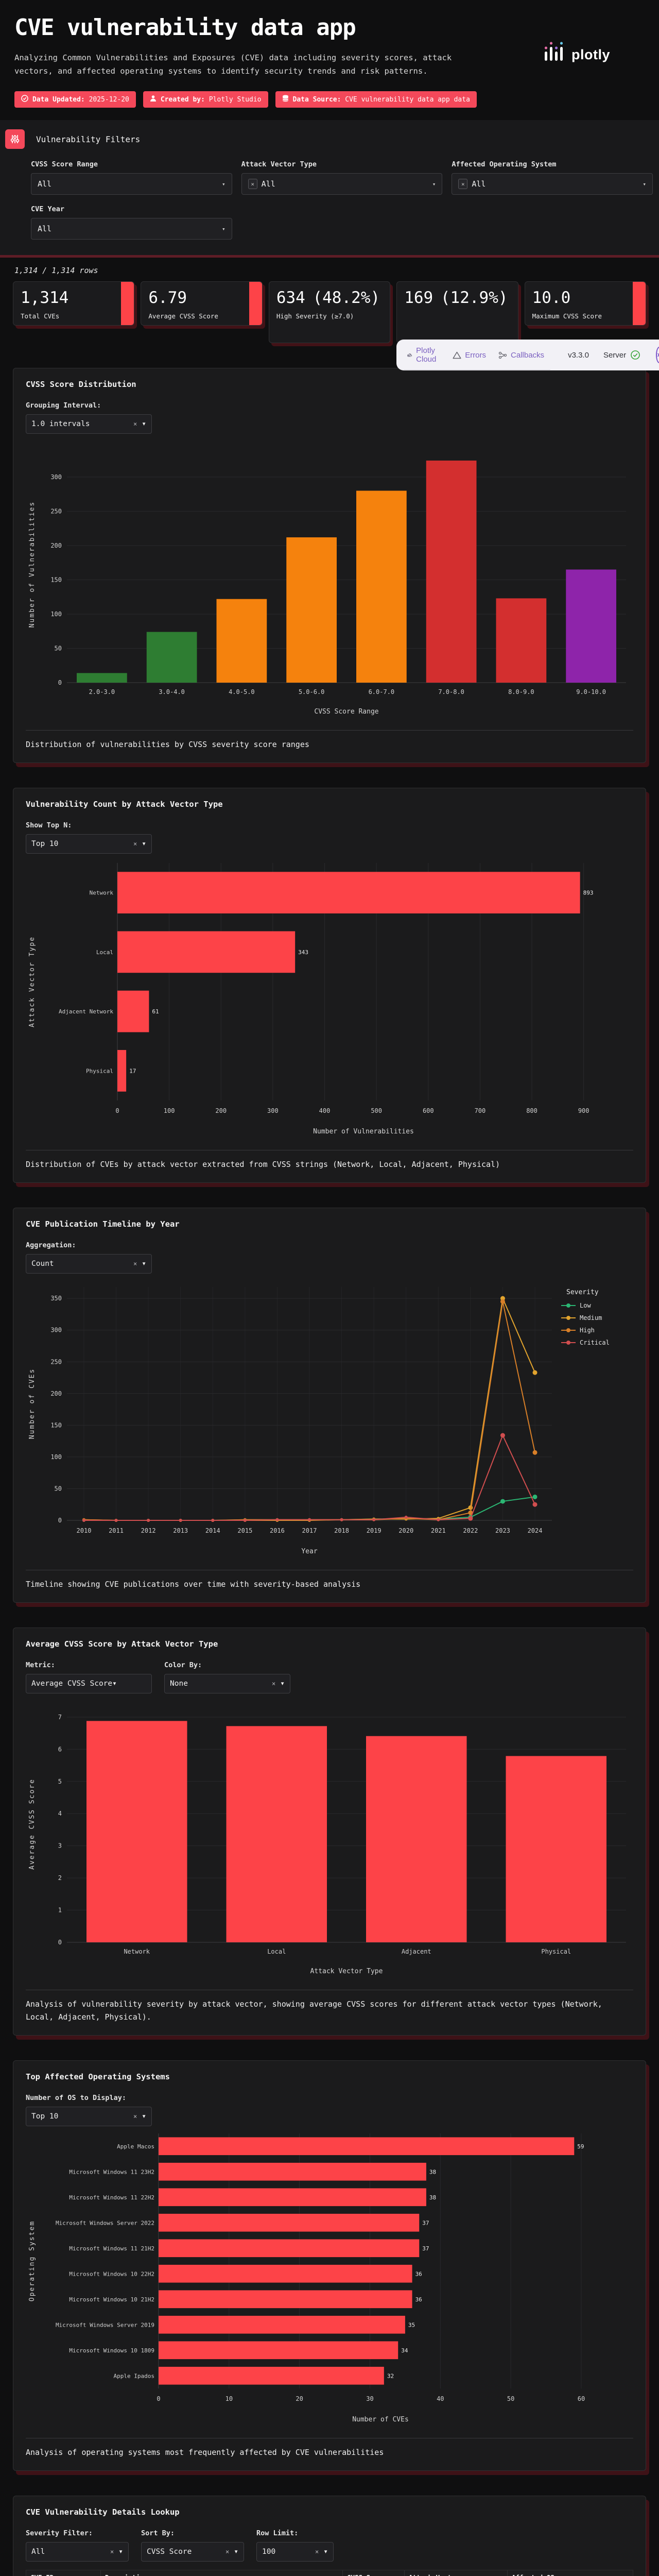  I want to click on bar-Adjacent, so click(416, 1839).